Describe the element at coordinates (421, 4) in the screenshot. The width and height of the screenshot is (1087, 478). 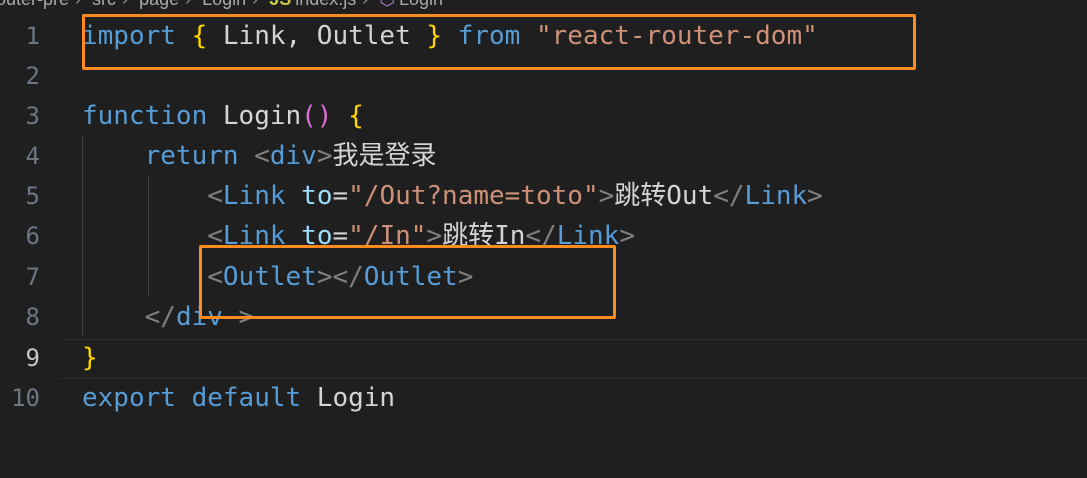
I see `breadcrumb-symbol: Login` at that location.